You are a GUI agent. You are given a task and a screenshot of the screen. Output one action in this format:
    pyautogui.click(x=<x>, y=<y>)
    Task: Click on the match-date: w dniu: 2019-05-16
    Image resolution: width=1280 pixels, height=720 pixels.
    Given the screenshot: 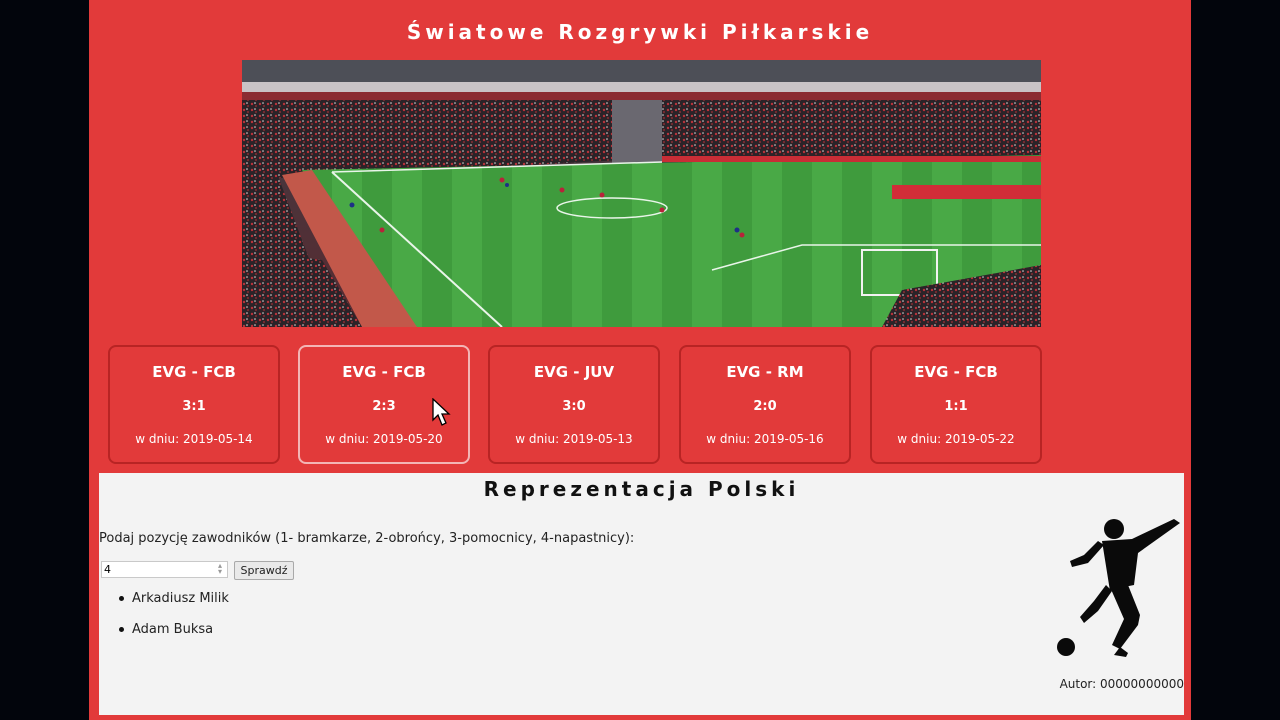 What is the action you would take?
    pyautogui.click(x=765, y=439)
    